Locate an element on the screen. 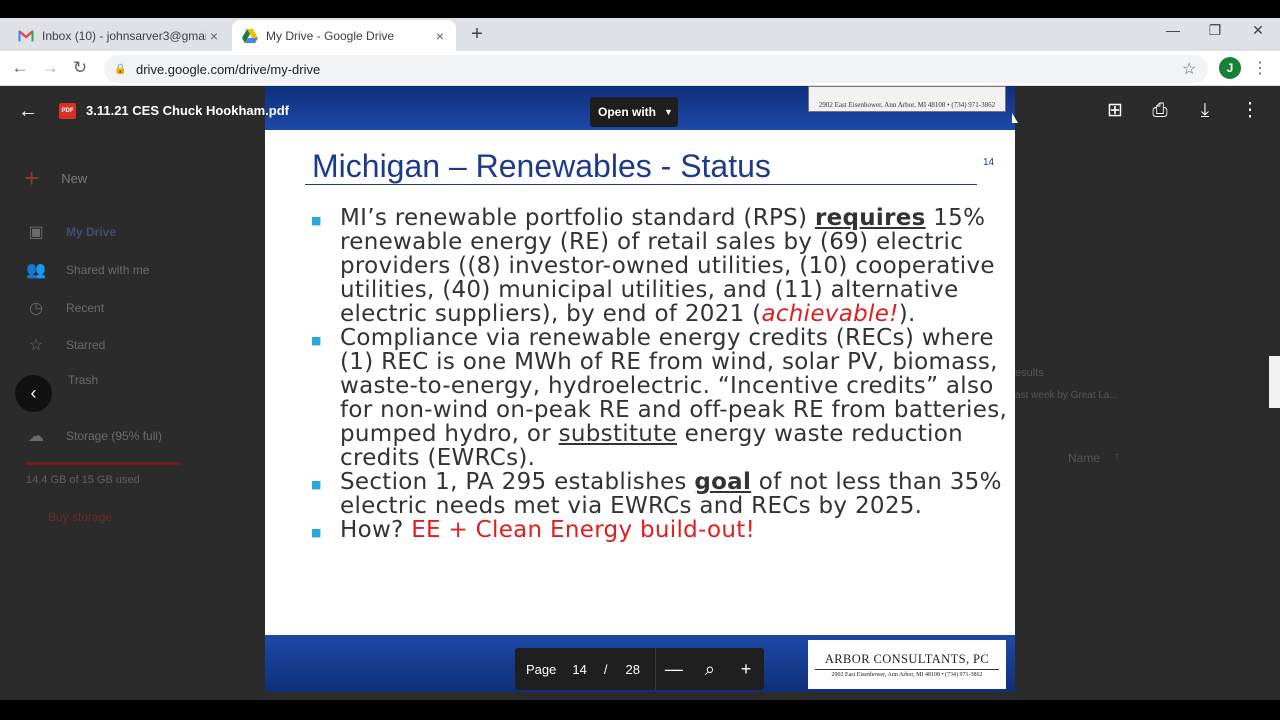 This screenshot has width=1280, height=720. plus-icon: + is located at coordinates (32, 178).